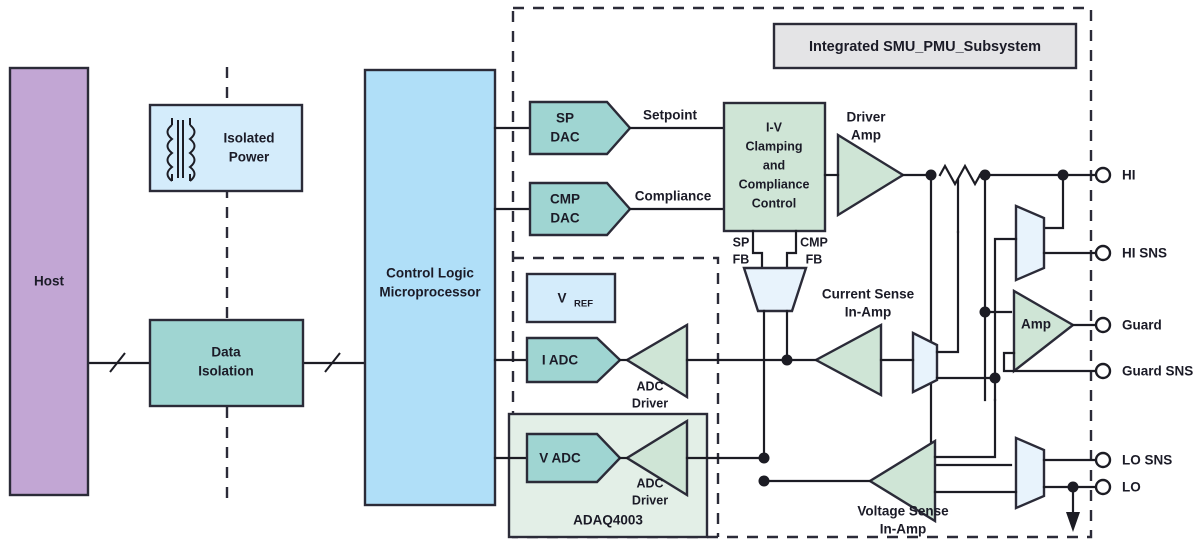 The image size is (1203, 549). Describe the element at coordinates (1103, 175) in the screenshot. I see `terminal-hi-circle` at that location.